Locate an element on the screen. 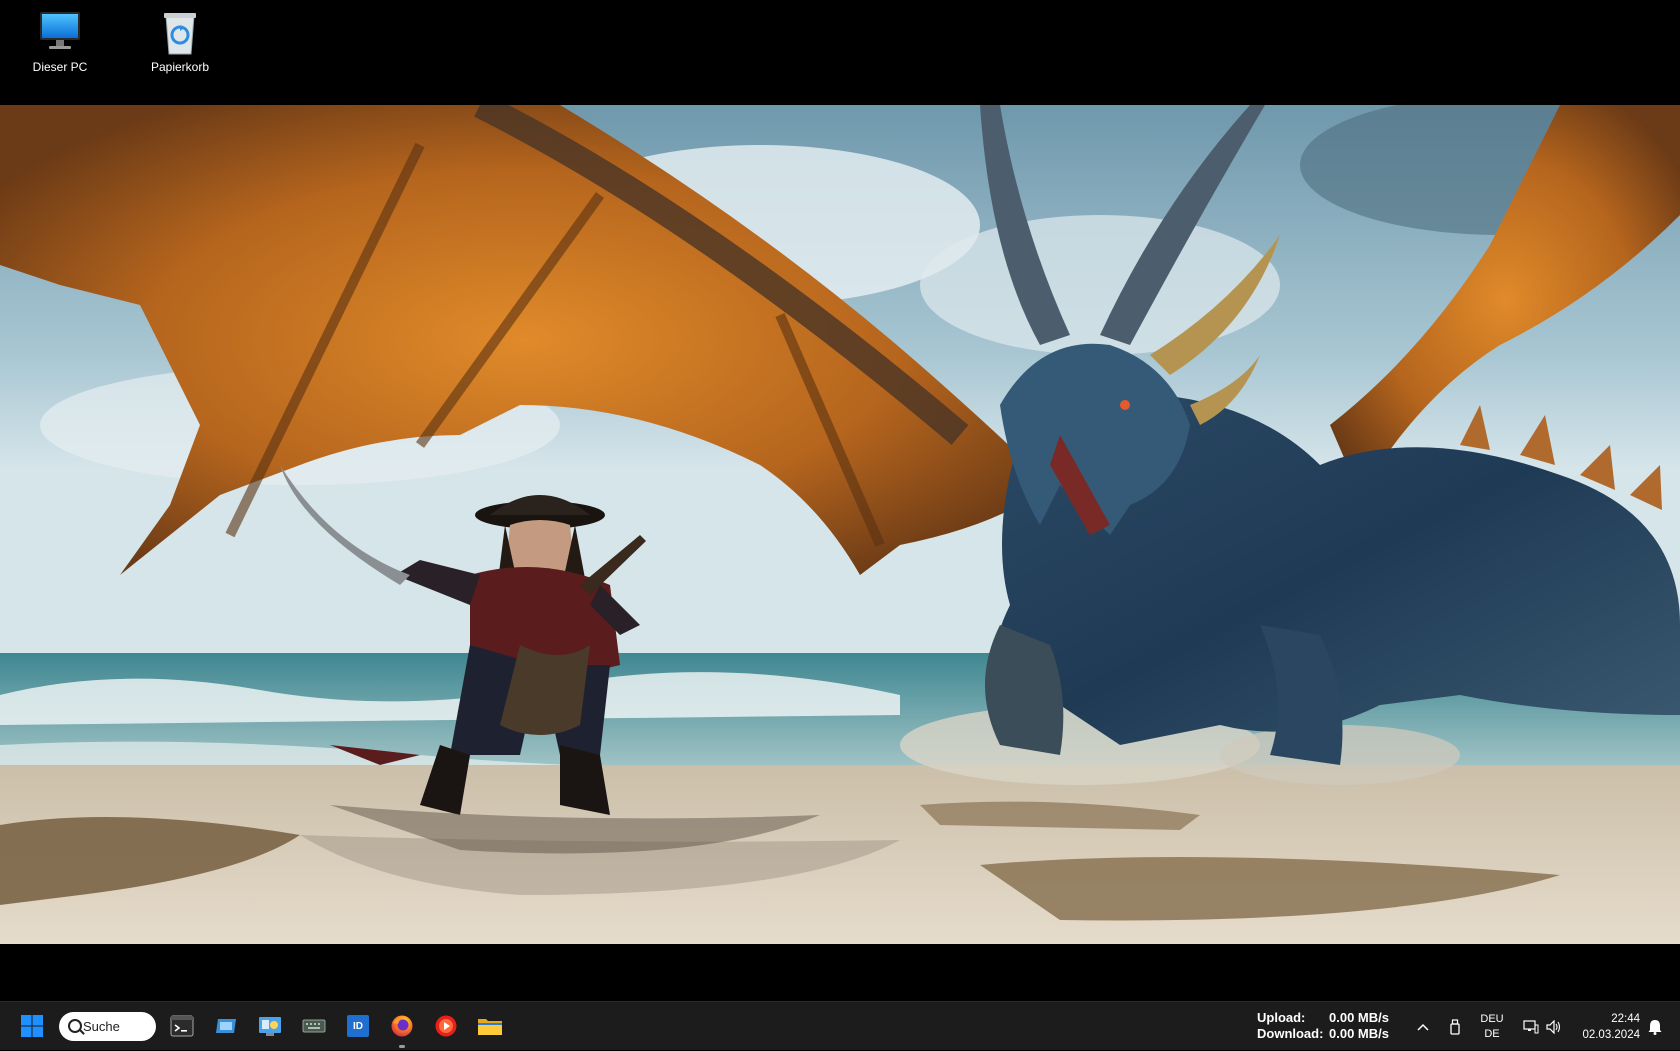 This screenshot has height=1051, width=1680. start-button is located at coordinates (32, 1026).